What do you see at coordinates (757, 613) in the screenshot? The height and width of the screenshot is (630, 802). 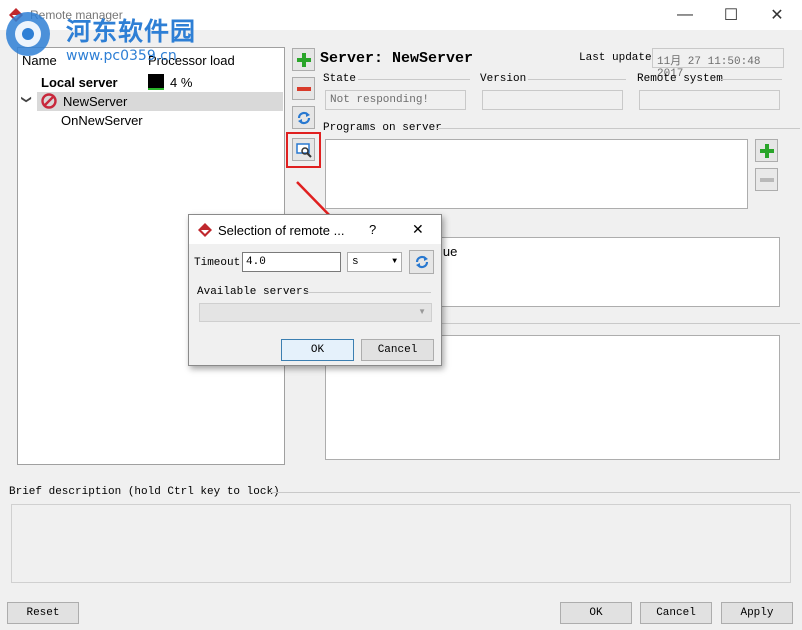 I see `apply-button: Apply` at bounding box center [757, 613].